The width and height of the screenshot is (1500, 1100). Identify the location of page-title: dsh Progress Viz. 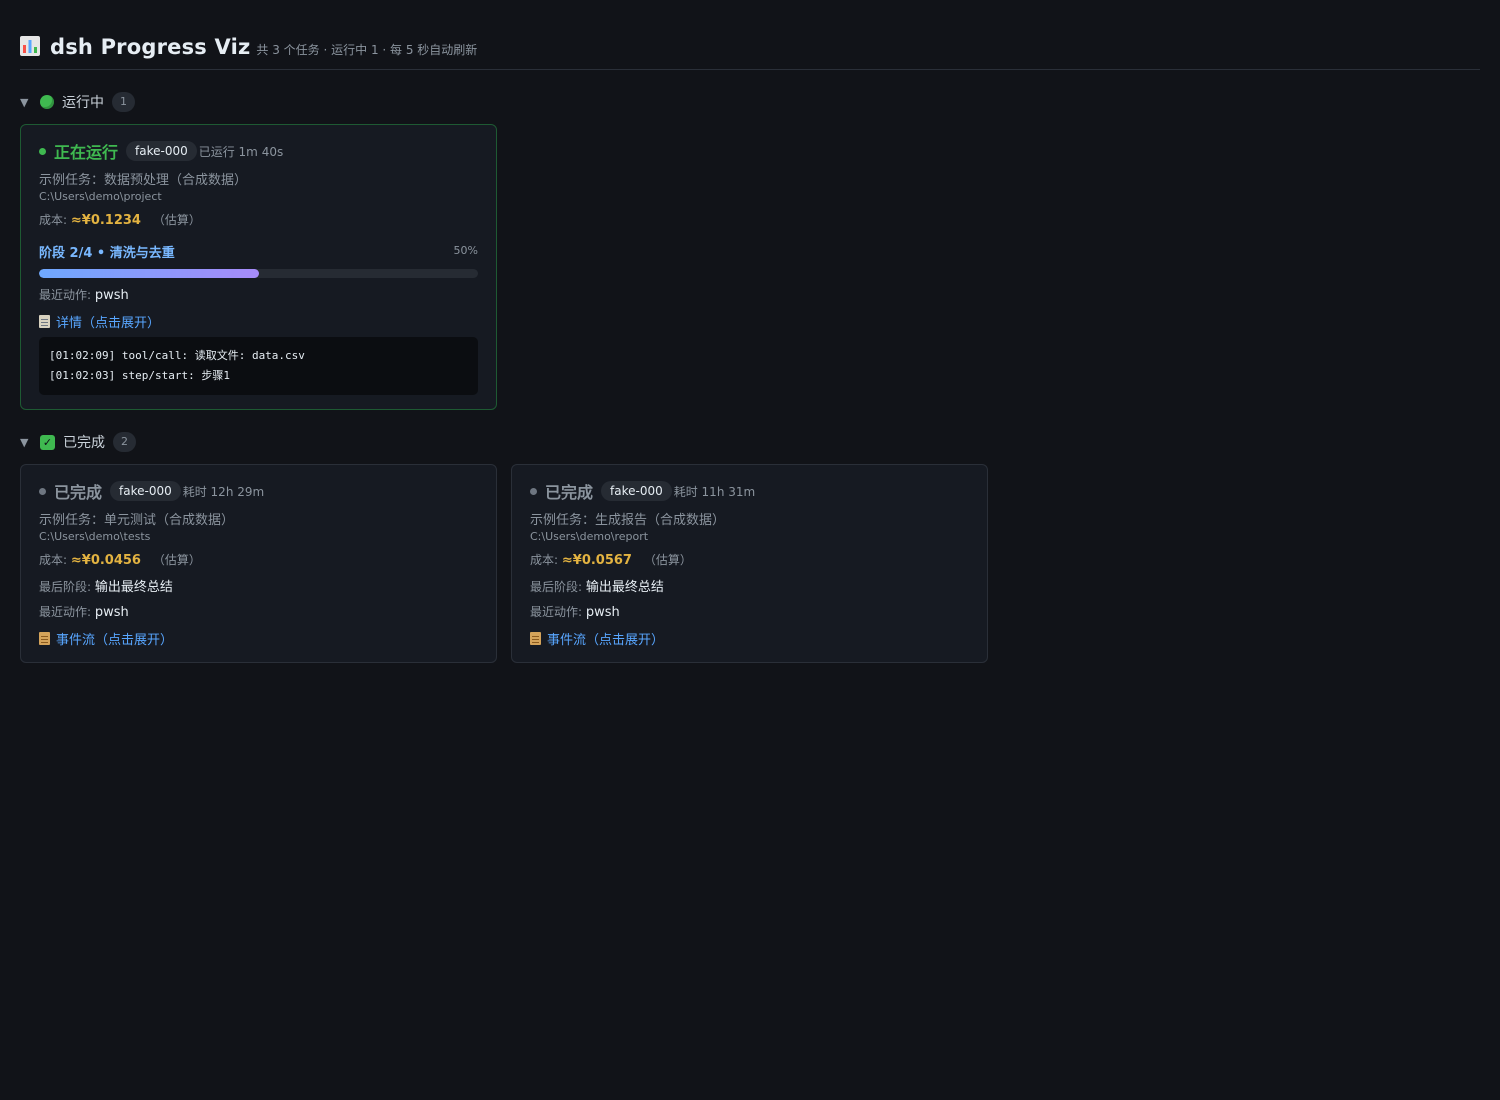
(150, 47).